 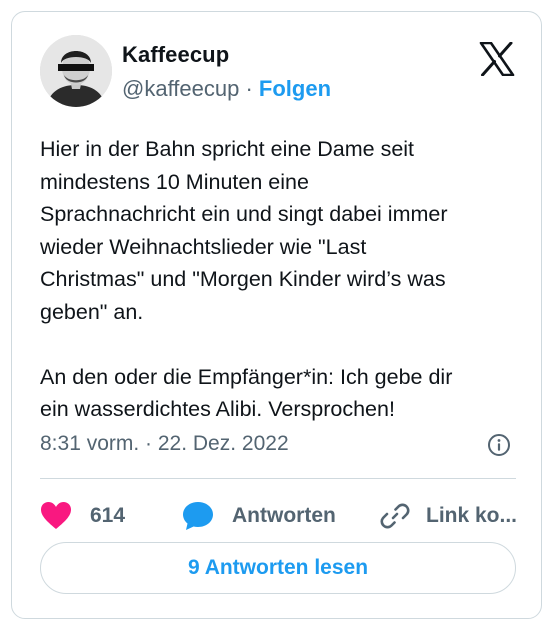 What do you see at coordinates (180, 88) in the screenshot?
I see `author-handle: @kaffeecup` at bounding box center [180, 88].